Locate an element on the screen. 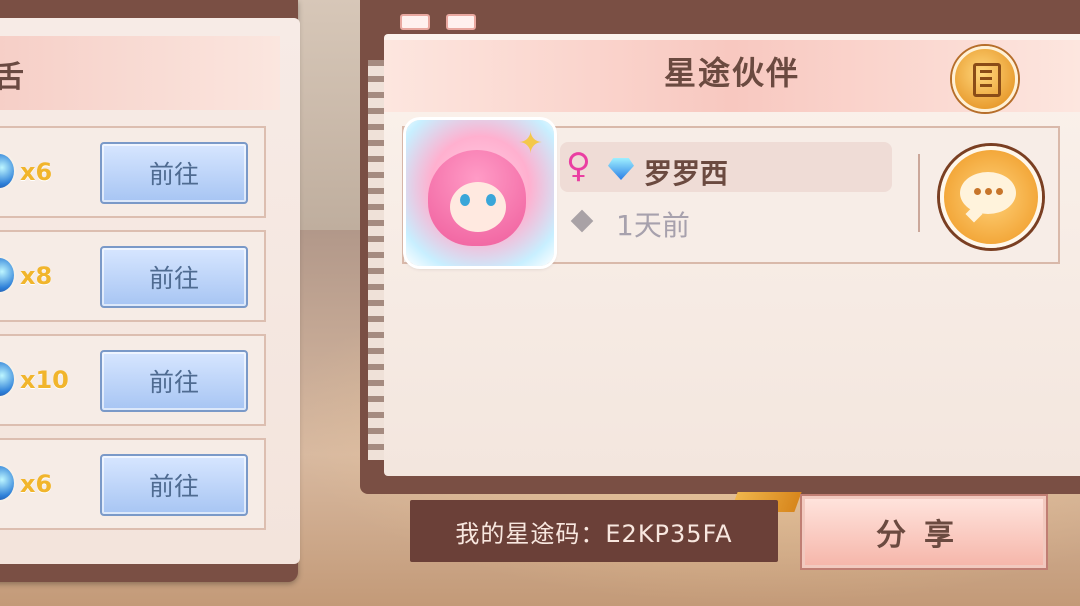 Image resolution: width=1080 pixels, height=606 pixels. star-code-box: 我的星途码：E2KP35FA is located at coordinates (594, 531).